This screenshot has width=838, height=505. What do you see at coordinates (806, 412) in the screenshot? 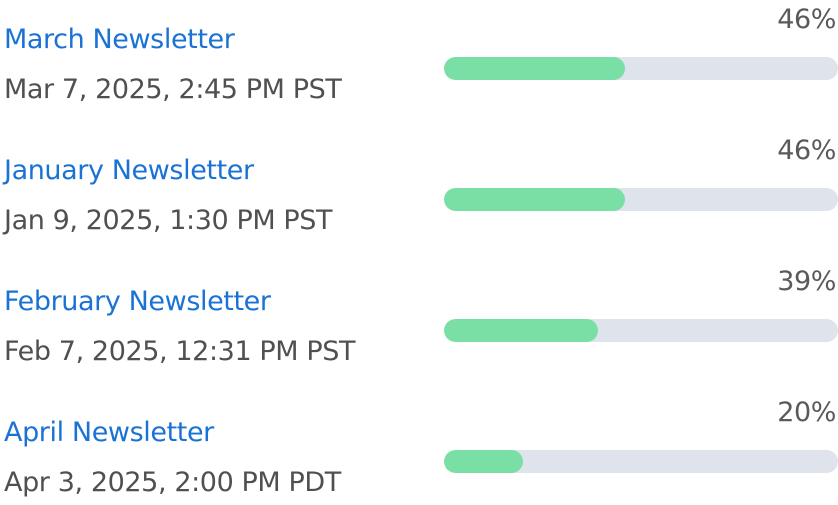
I see `percent-label: 20%` at bounding box center [806, 412].